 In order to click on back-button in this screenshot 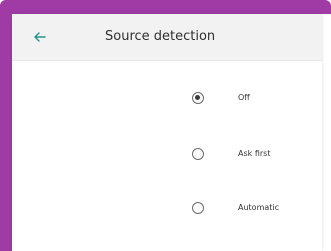, I will do `click(40, 37)`.